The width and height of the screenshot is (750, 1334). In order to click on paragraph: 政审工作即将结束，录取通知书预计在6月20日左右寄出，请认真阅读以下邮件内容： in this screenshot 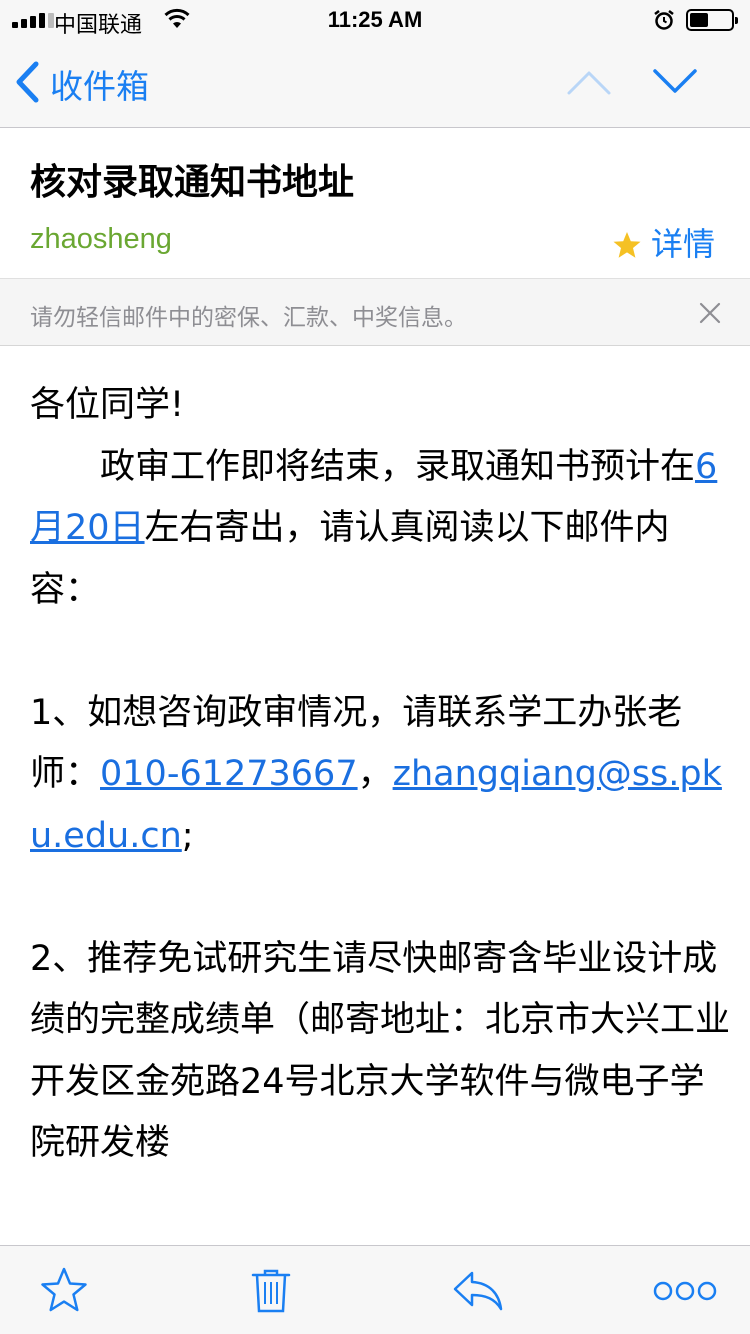, I will do `click(380, 529)`.